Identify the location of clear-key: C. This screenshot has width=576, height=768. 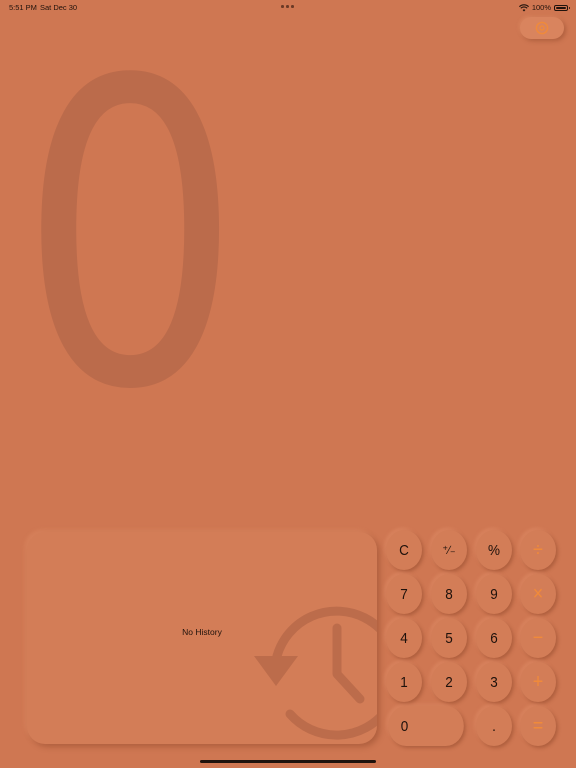
(404, 550).